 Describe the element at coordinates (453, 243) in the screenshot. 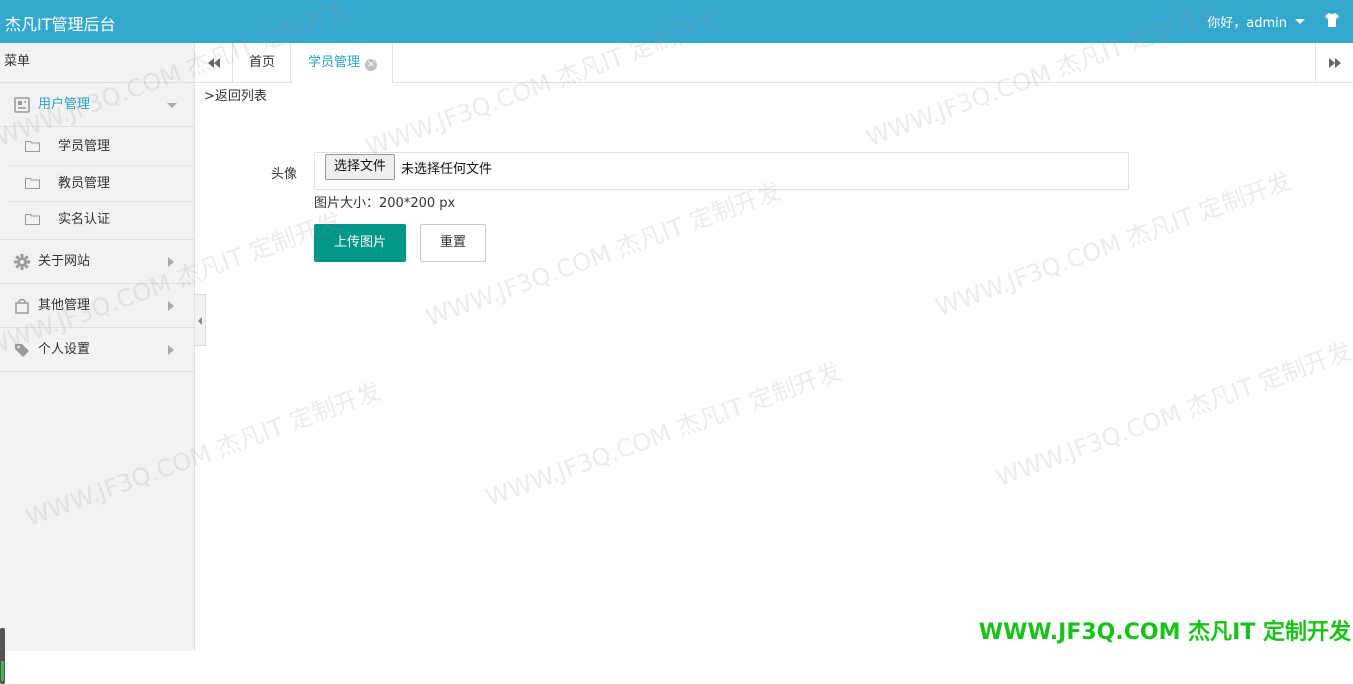

I see `reset-button: 重置` at that location.